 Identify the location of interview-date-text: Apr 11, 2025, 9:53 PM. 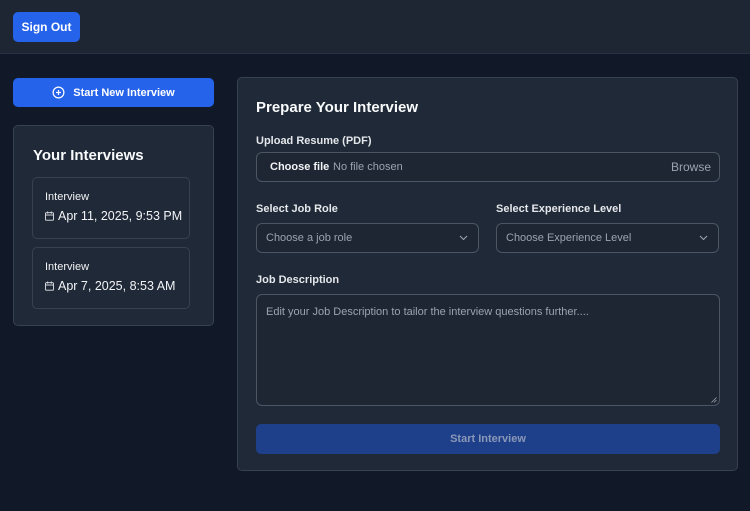
(120, 216).